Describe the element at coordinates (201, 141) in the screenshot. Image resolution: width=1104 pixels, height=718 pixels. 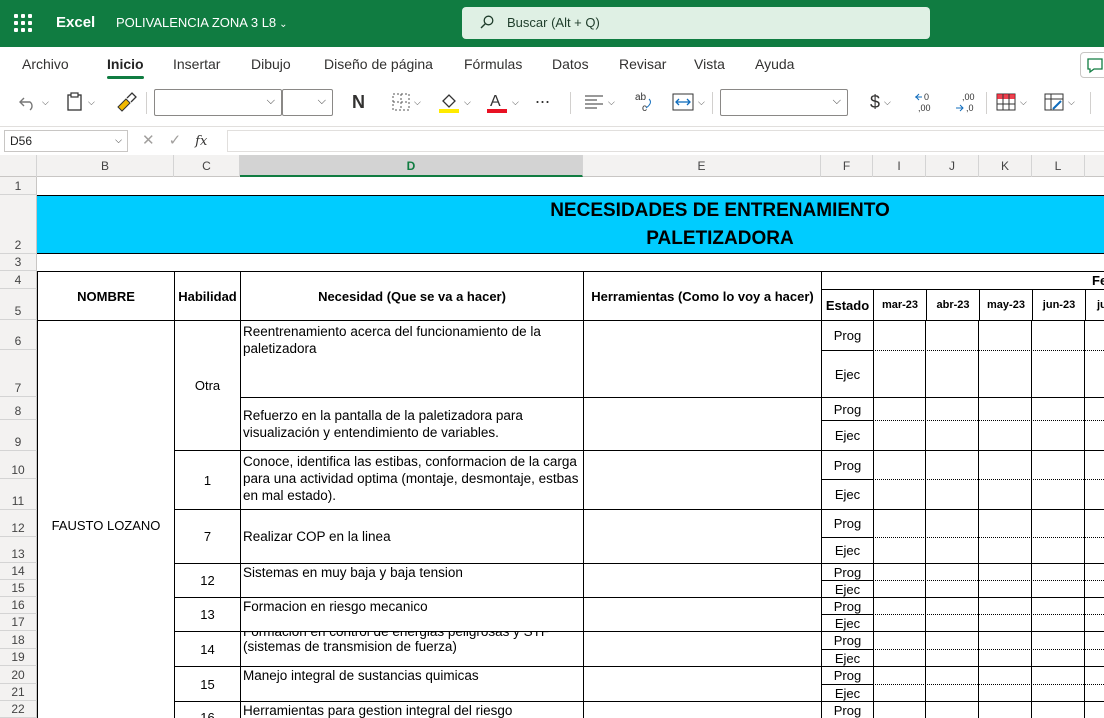
I see `insert-function-button: fx` at that location.